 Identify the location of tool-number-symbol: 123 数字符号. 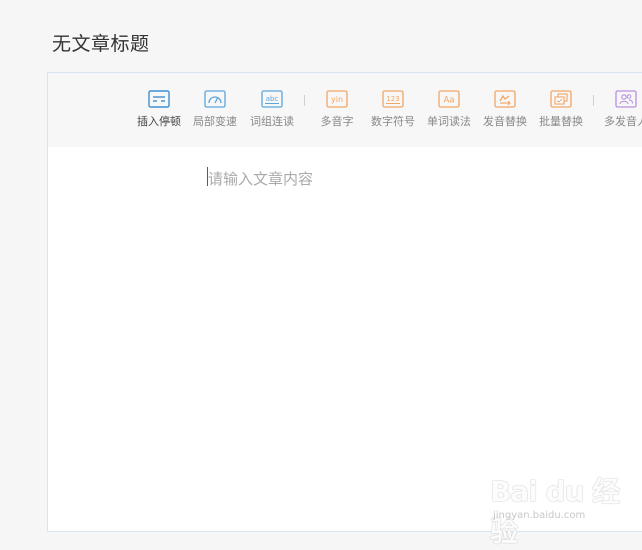
(393, 109).